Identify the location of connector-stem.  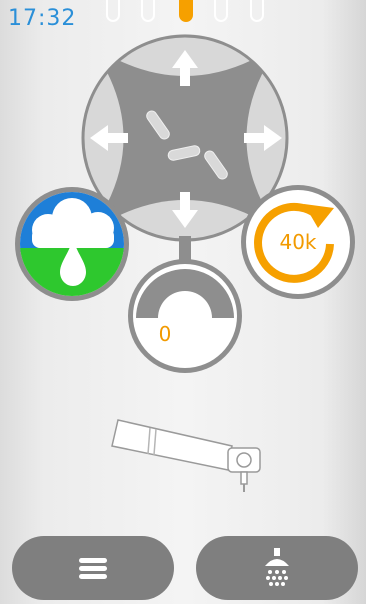
(185, 248).